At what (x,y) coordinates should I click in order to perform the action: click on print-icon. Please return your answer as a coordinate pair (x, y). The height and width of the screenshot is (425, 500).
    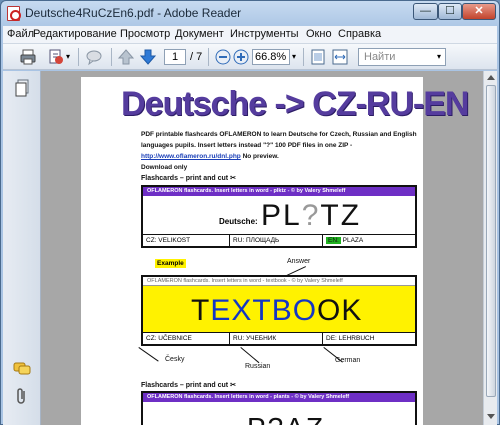
    Looking at the image, I should click on (28, 57).